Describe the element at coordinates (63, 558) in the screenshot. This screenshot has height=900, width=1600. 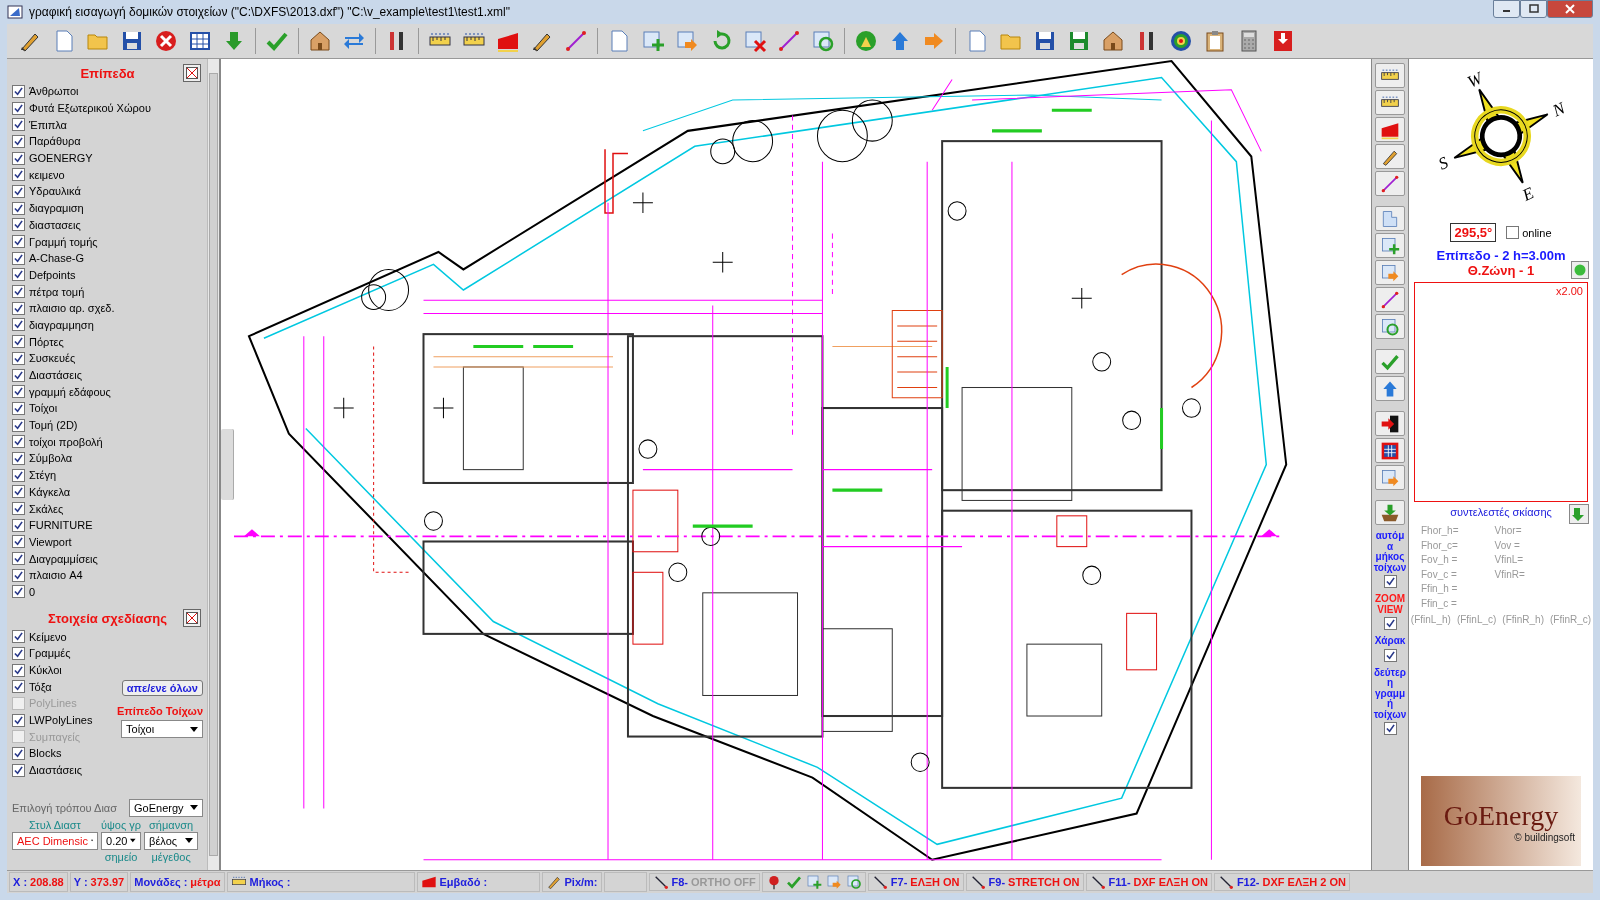
I see `layer-label: Διαγραμμίσεις` at that location.